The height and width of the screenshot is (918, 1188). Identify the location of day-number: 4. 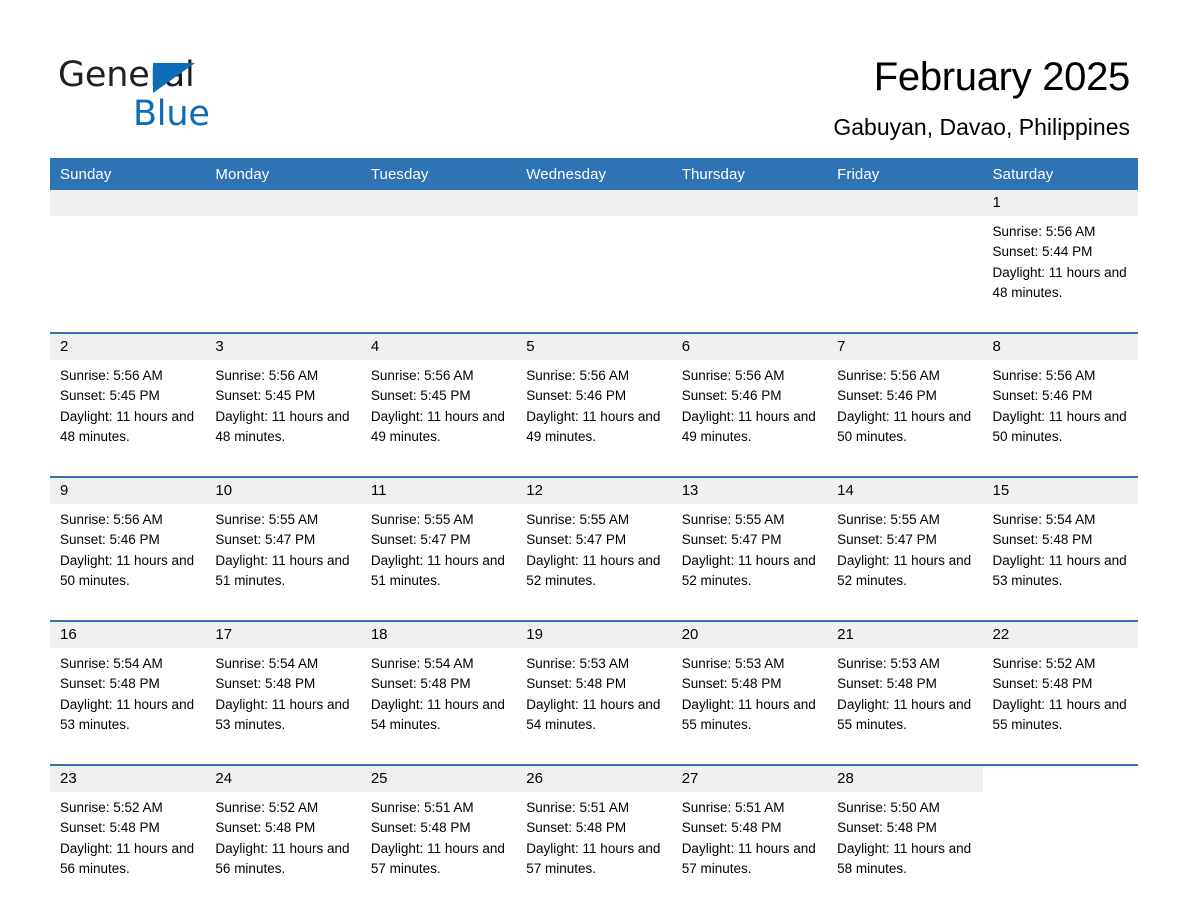
(438, 347).